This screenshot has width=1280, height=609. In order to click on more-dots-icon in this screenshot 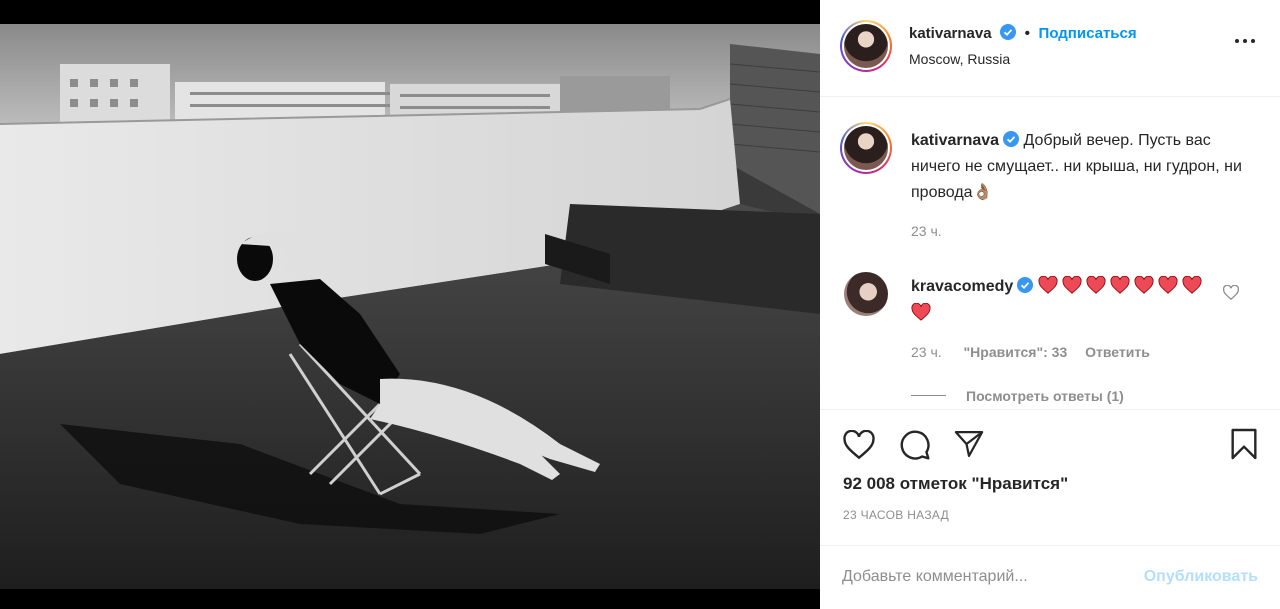, I will do `click(1245, 41)`.